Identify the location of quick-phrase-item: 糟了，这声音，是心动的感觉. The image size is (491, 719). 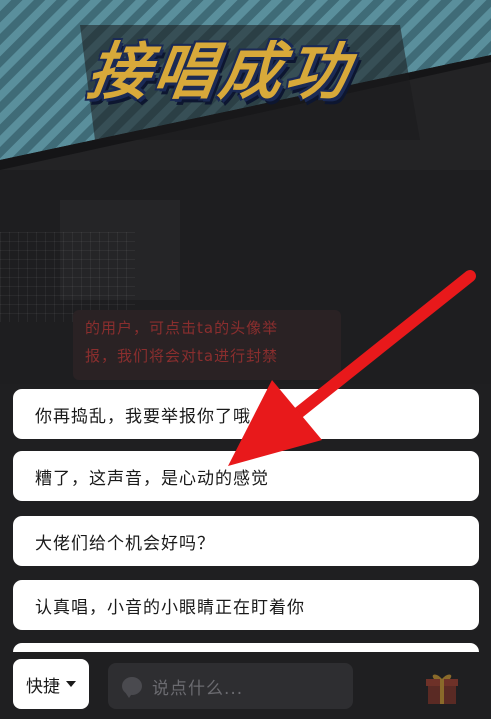
(246, 476).